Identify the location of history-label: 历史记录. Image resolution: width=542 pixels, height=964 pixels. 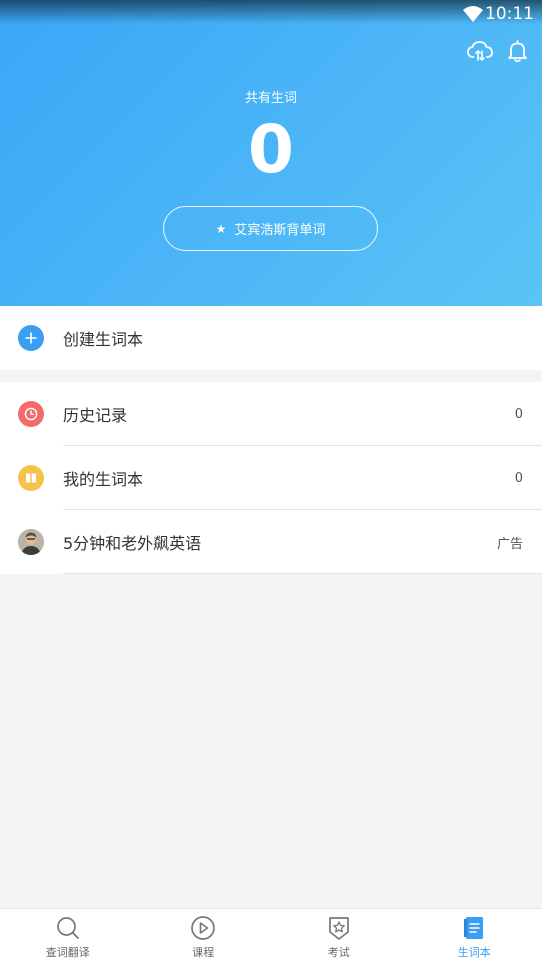
(95, 415).